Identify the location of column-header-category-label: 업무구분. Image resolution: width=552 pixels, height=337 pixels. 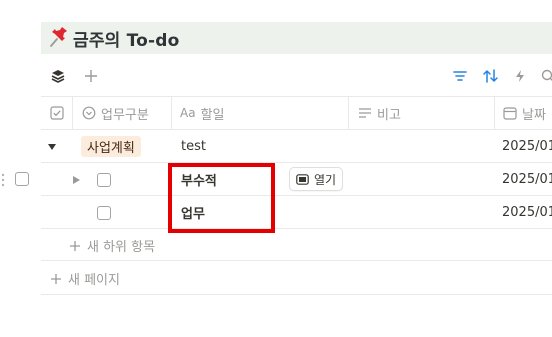
(125, 115).